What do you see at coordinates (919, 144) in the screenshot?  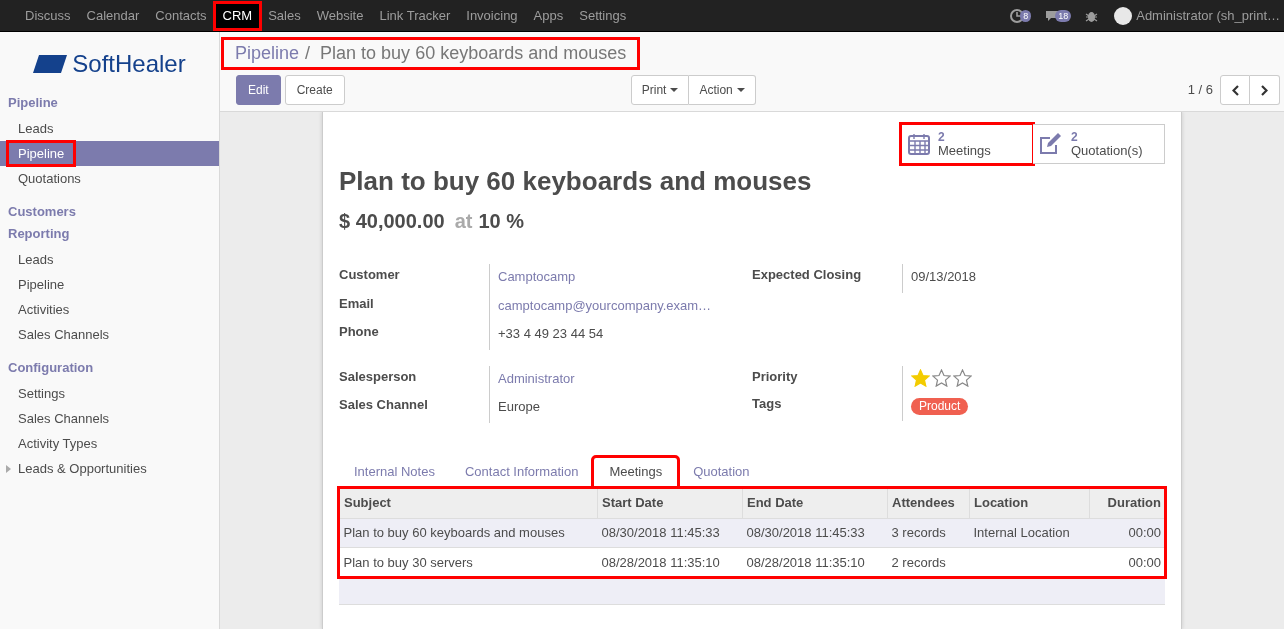 I see `calendar-icon` at bounding box center [919, 144].